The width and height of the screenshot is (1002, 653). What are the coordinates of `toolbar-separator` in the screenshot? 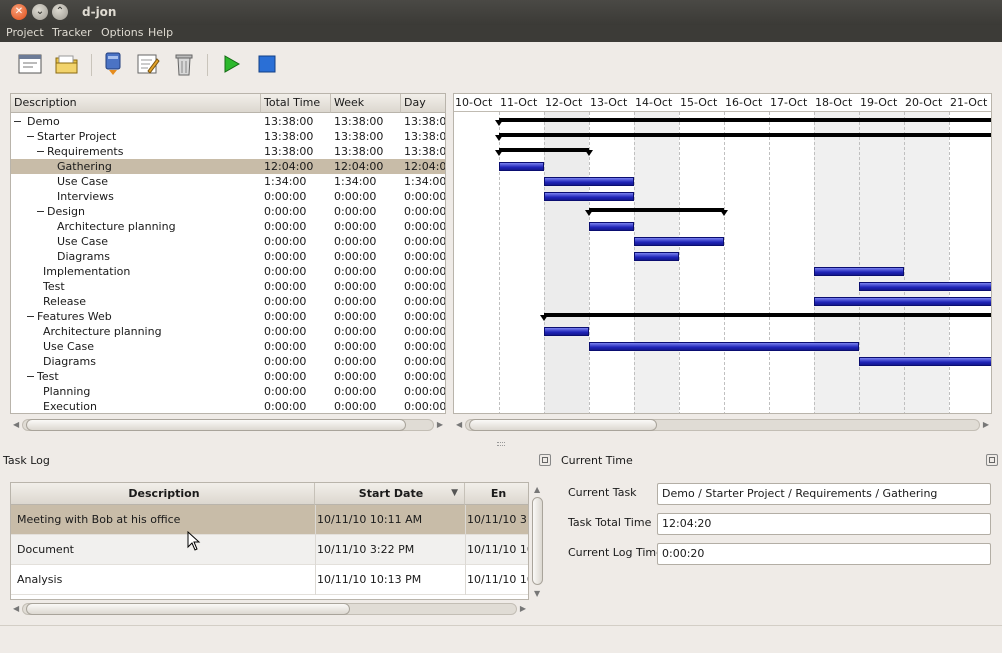 It's located at (207, 65).